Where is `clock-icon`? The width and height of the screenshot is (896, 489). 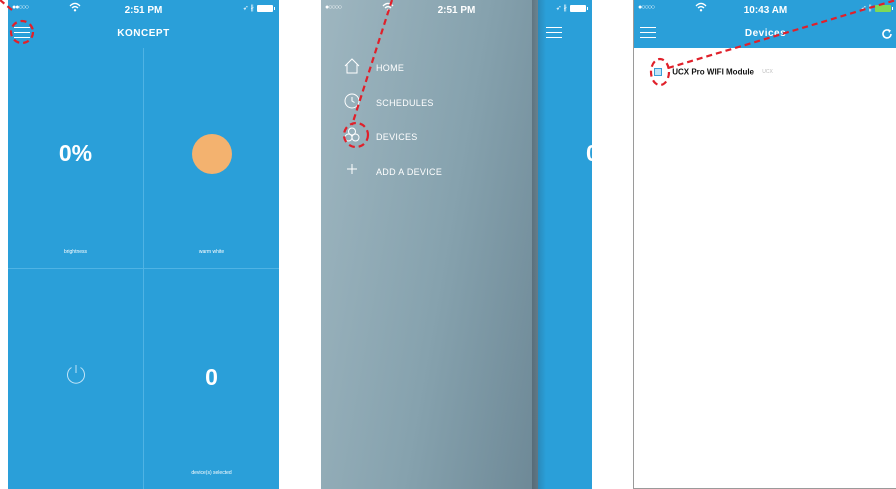
clock-icon is located at coordinates (352, 101).